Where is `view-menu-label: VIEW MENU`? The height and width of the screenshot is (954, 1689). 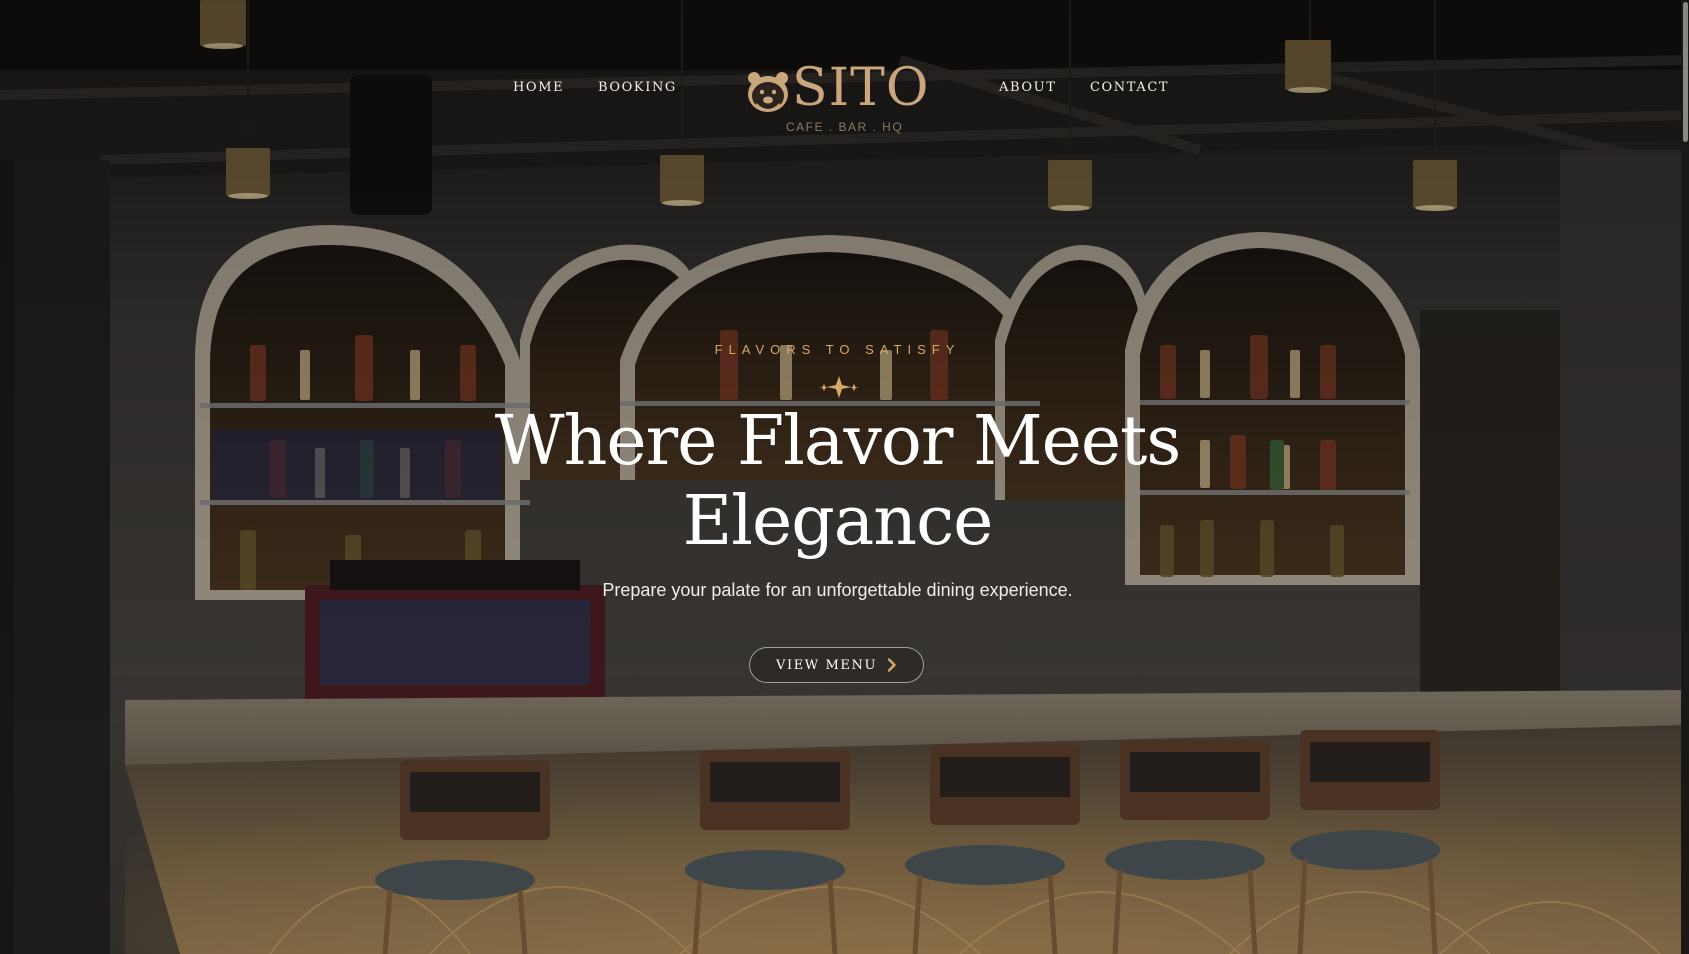
view-menu-label: VIEW MENU is located at coordinates (826, 665).